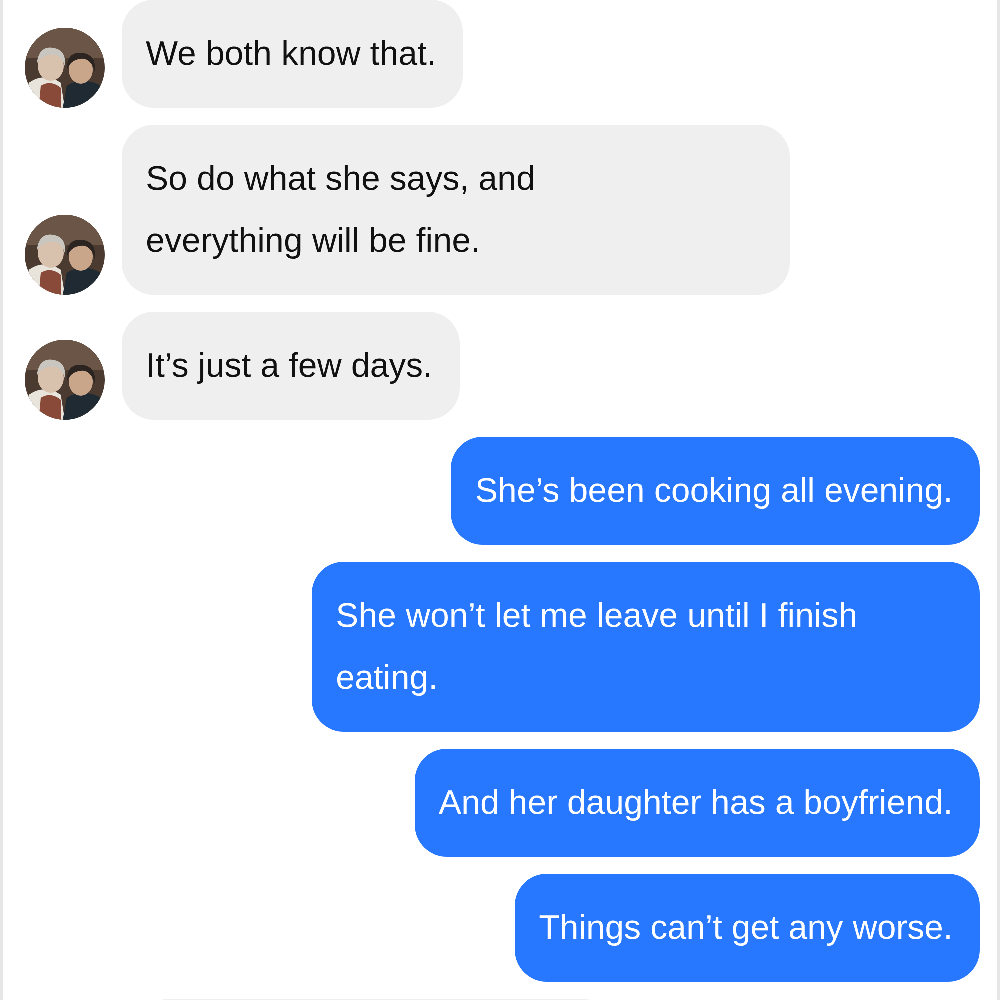 This screenshot has height=1000, width=1000. I want to click on message-bubble: It’s just a few days., so click(291, 366).